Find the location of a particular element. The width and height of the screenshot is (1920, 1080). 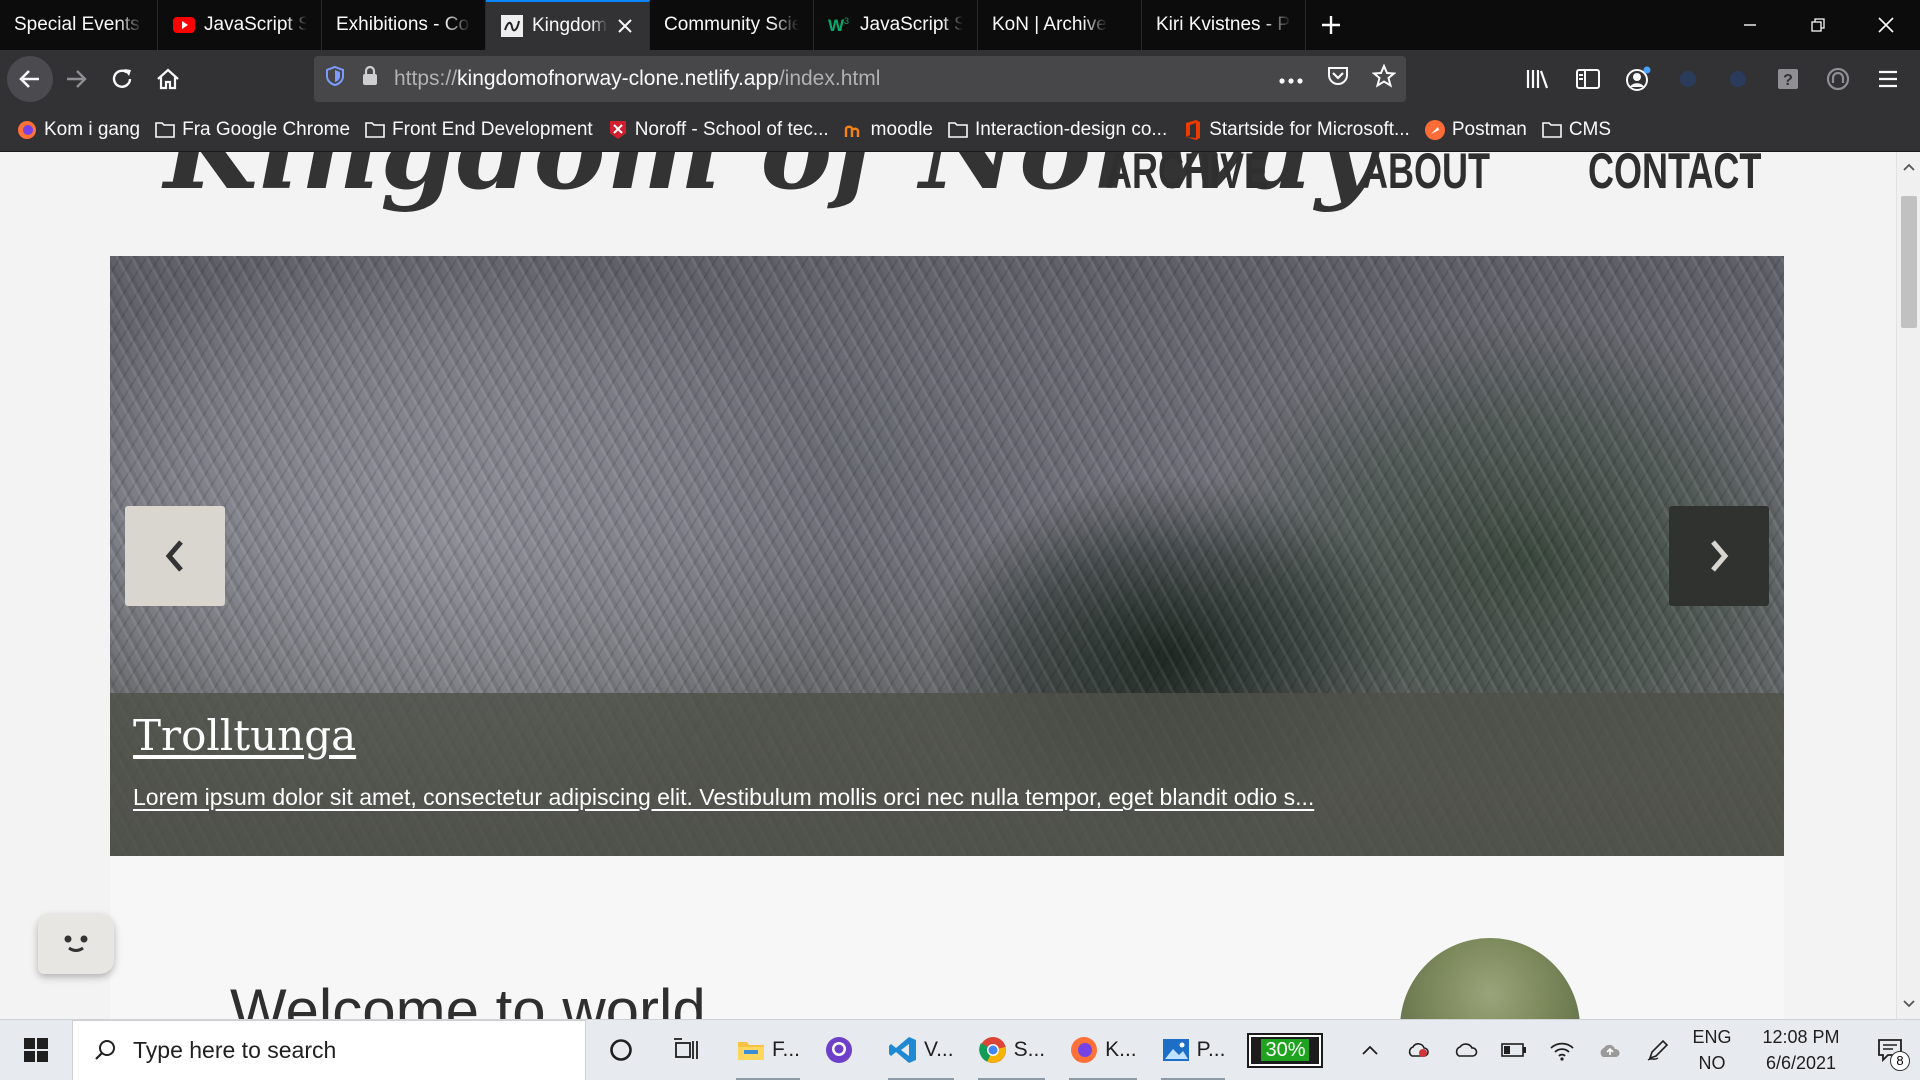

onedrive-button is located at coordinates (1466, 1050).